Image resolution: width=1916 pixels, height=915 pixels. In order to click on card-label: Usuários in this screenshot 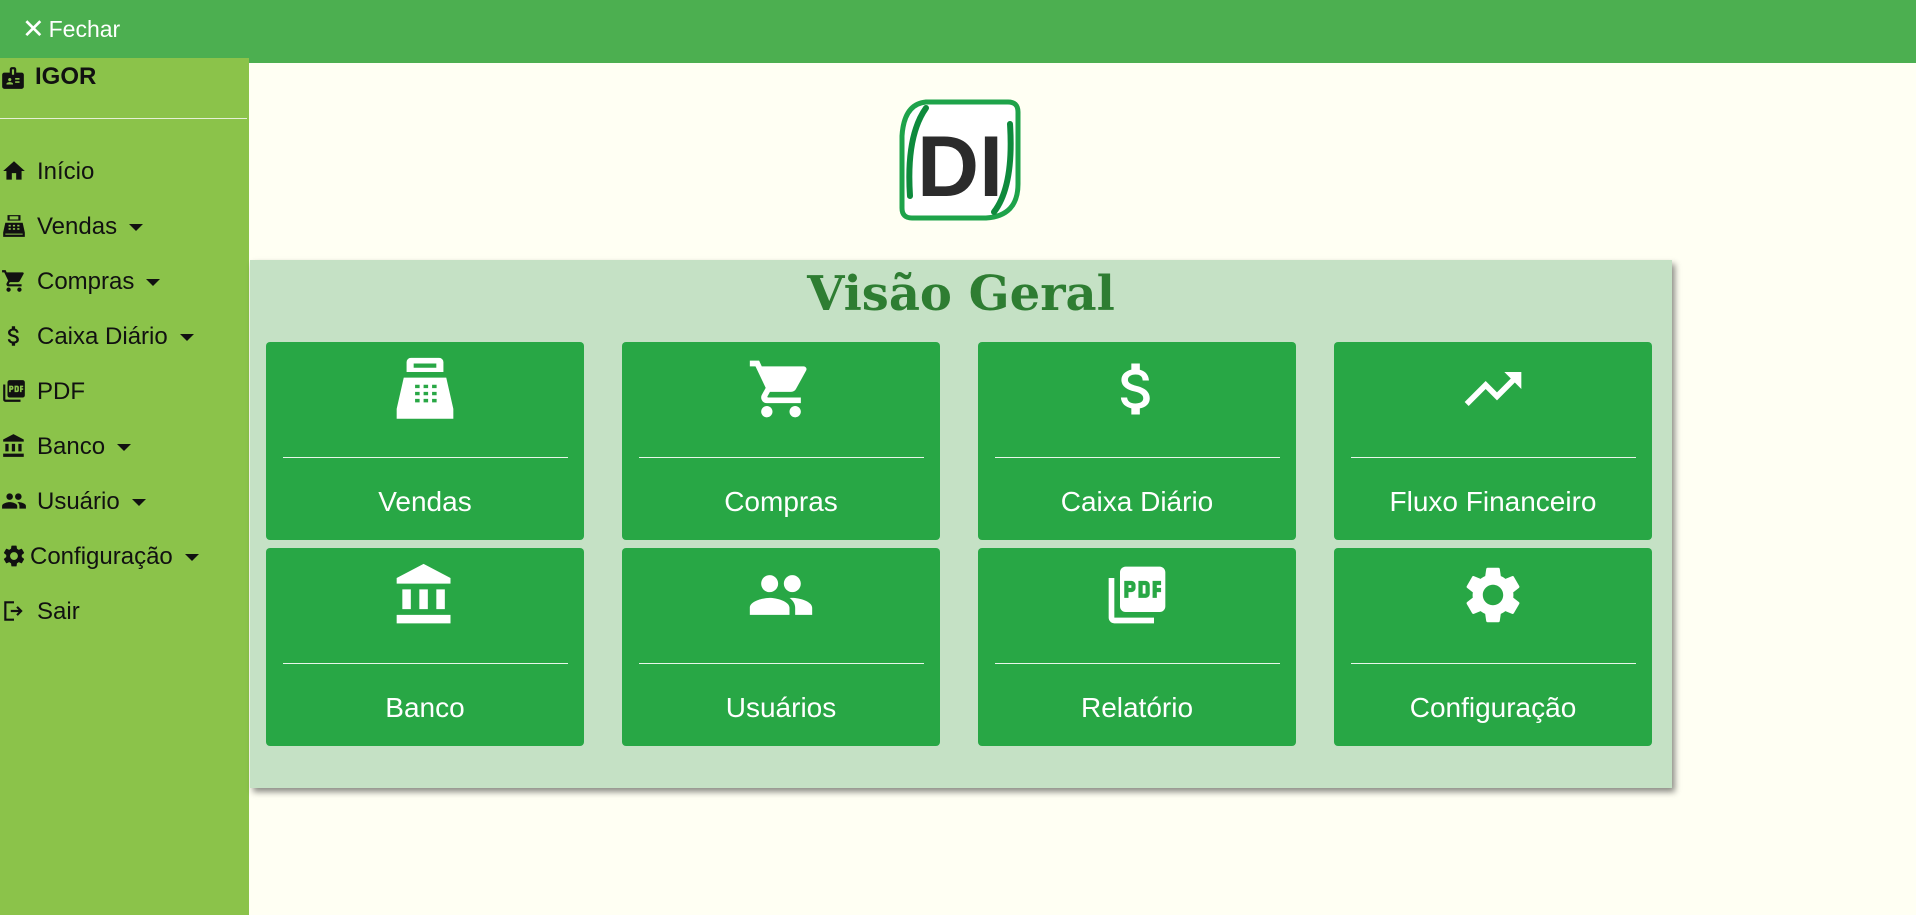, I will do `click(781, 707)`.